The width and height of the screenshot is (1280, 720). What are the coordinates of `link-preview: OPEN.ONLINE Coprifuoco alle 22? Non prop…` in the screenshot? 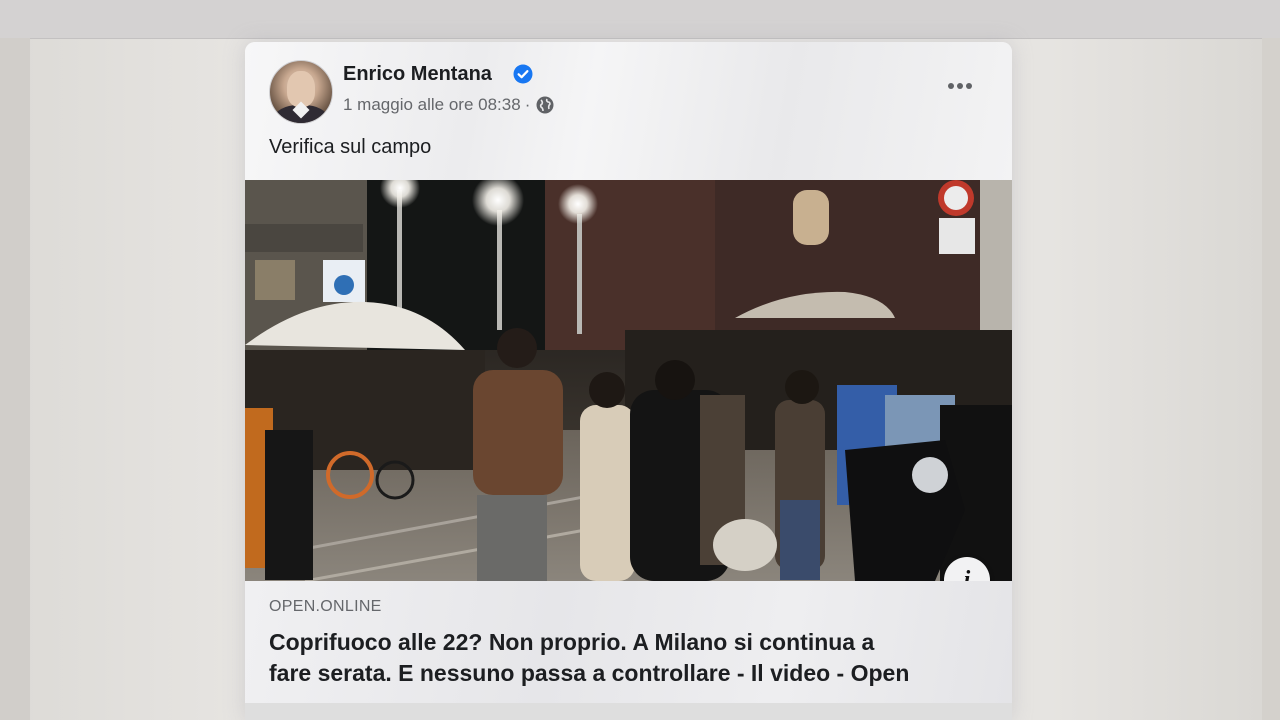 It's located at (628, 642).